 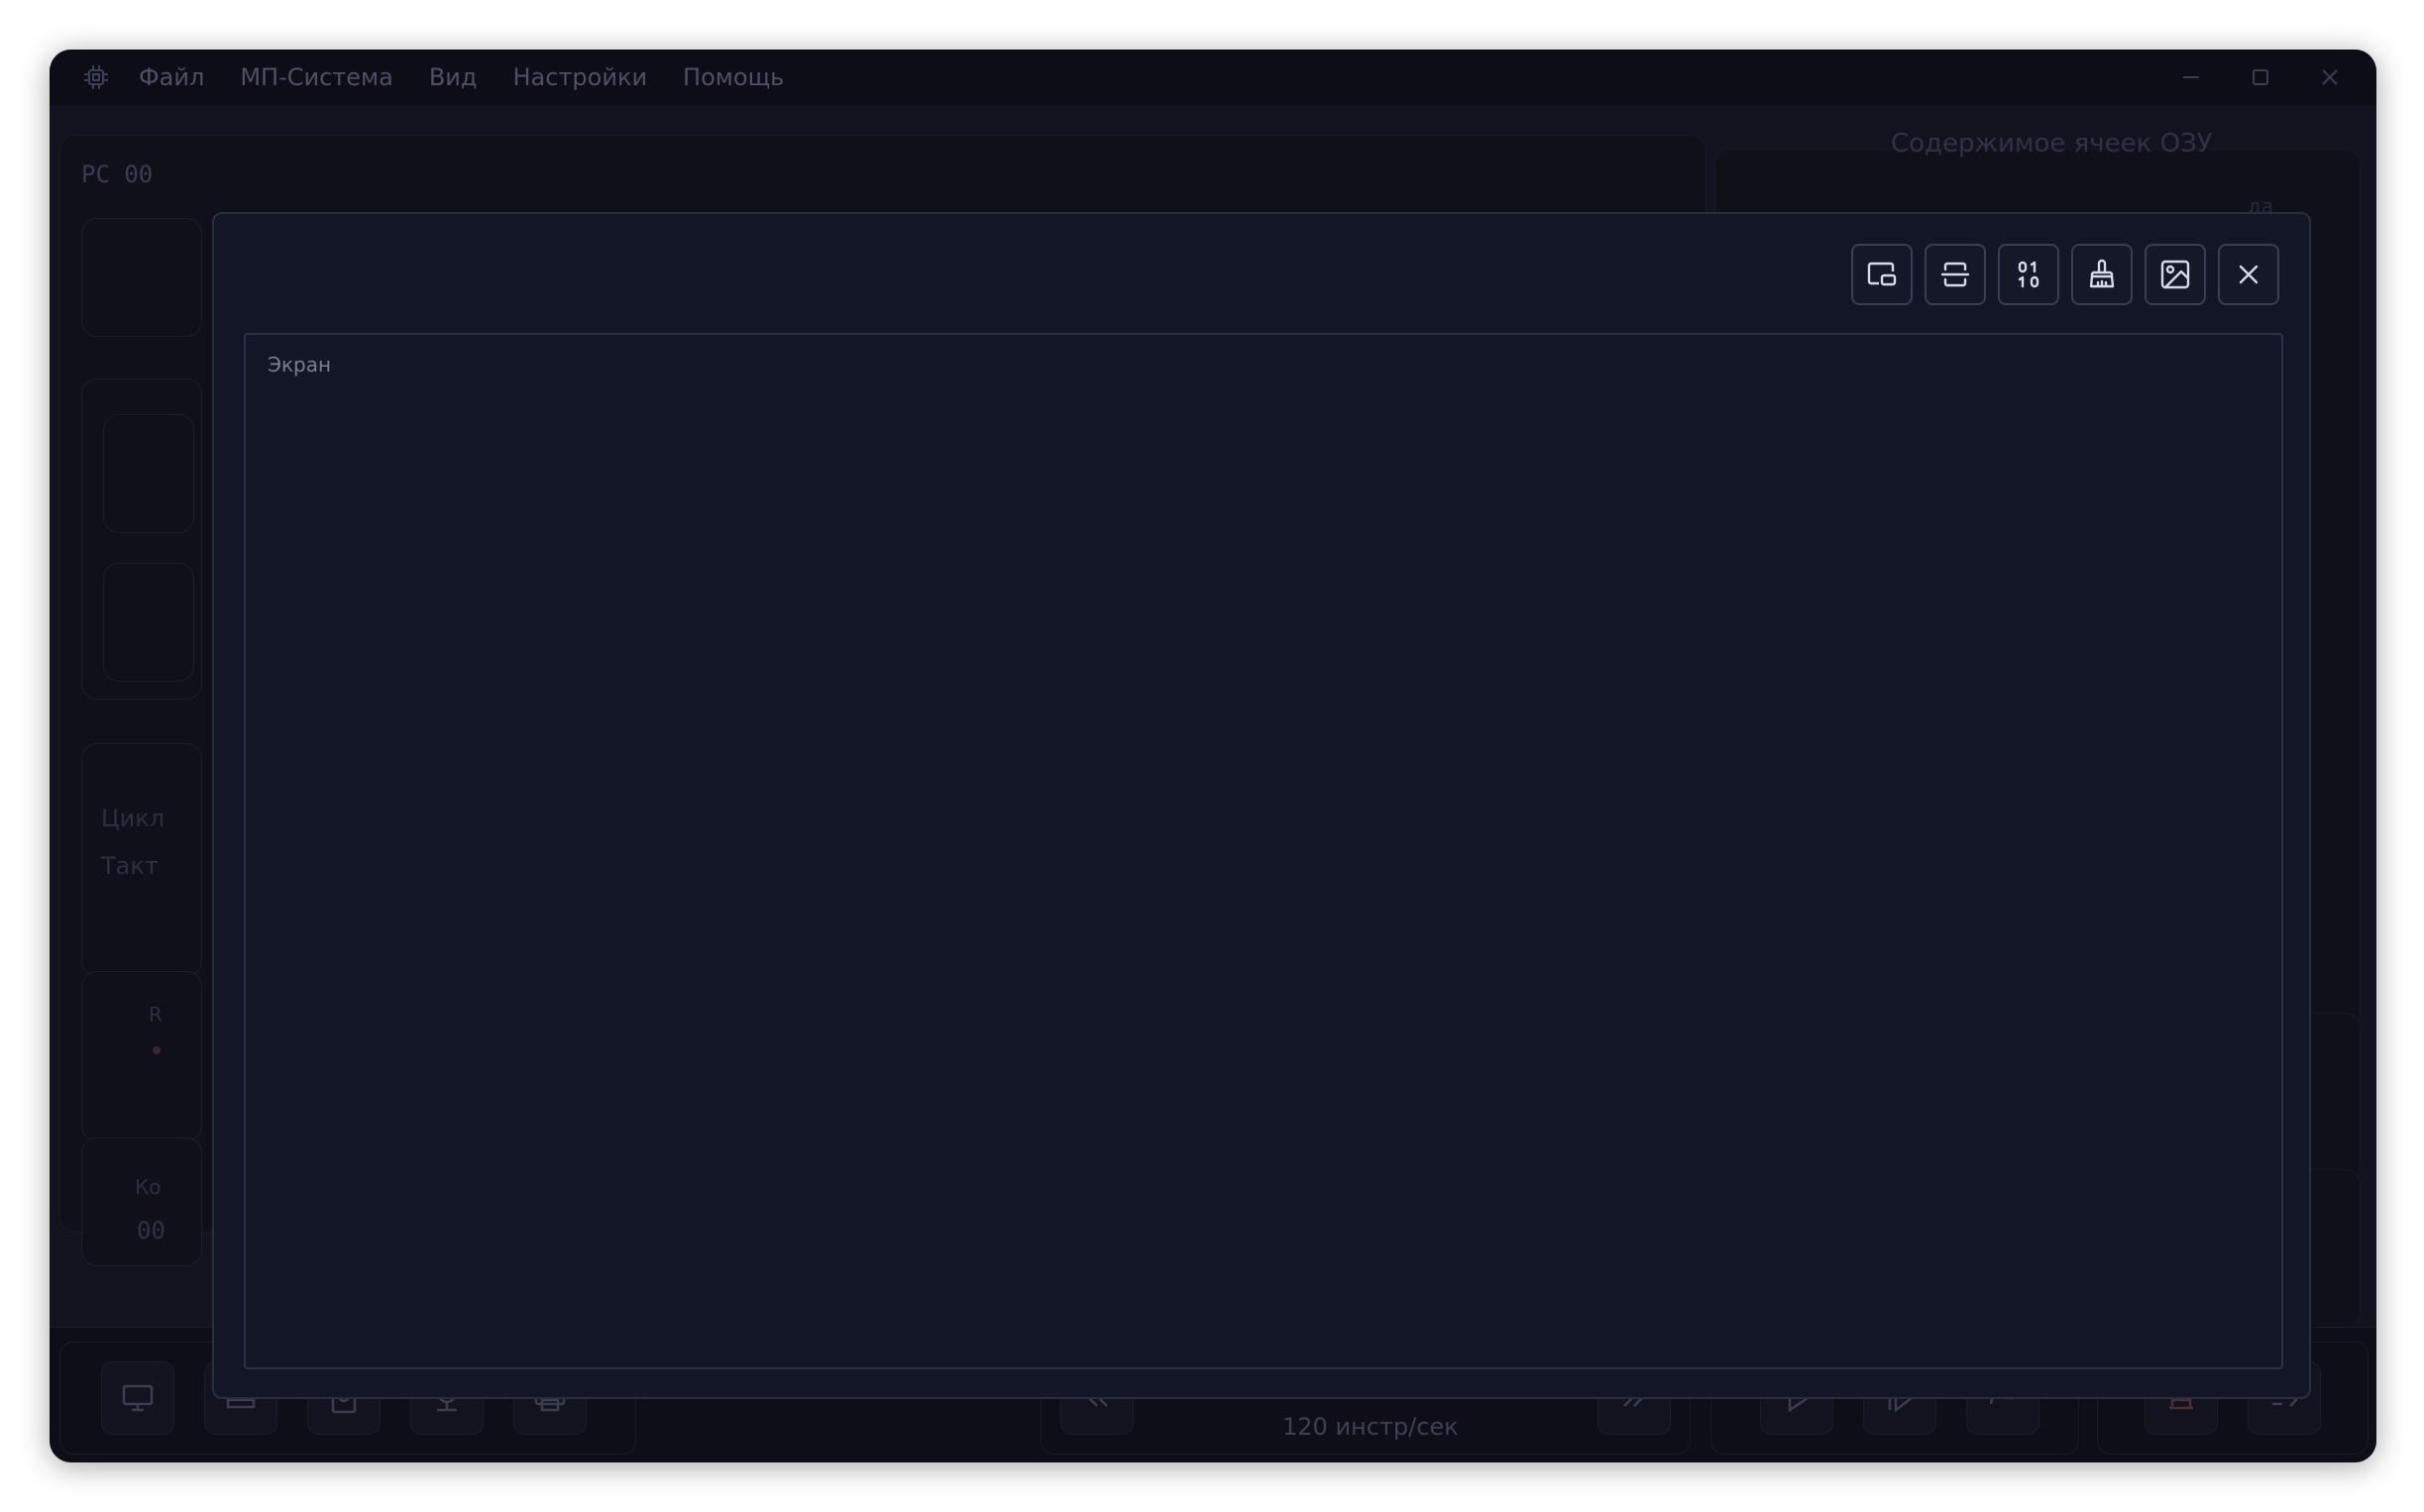 I want to click on screen-label: Экран, so click(x=300, y=365).